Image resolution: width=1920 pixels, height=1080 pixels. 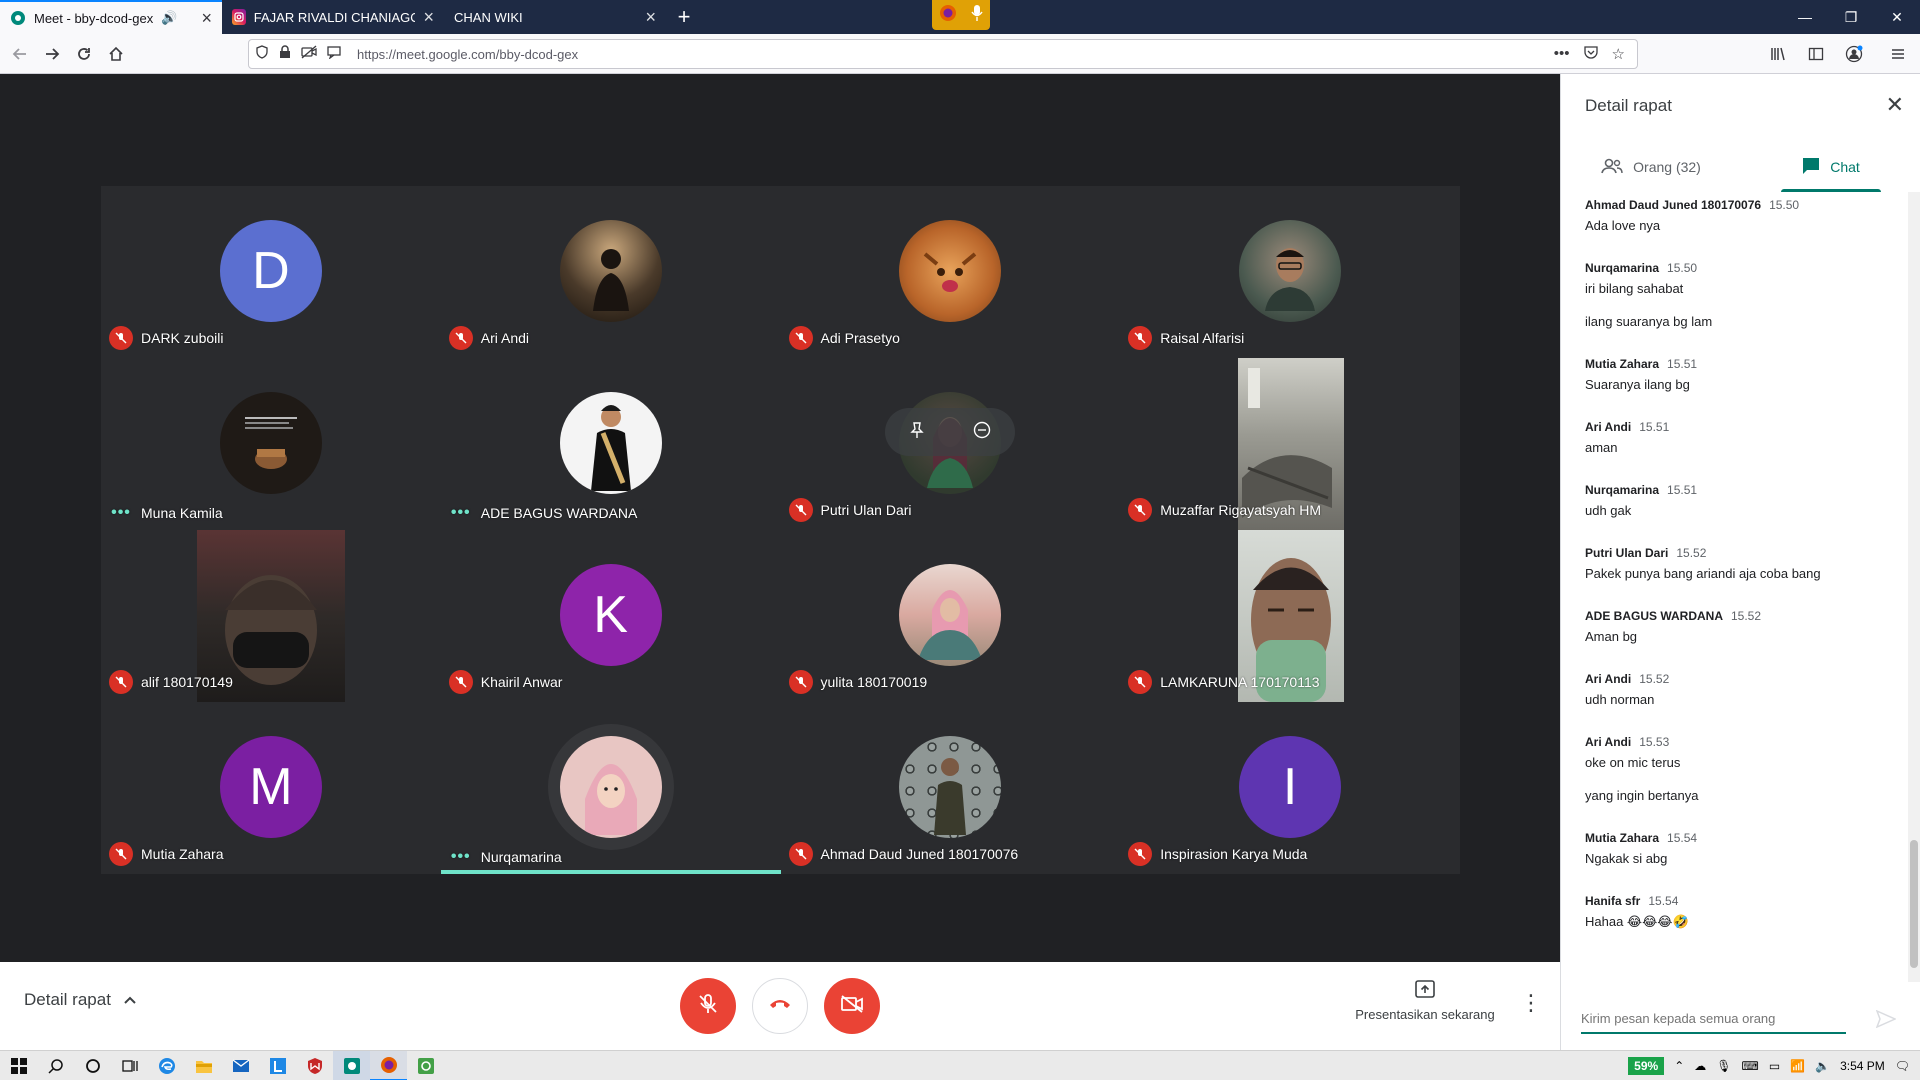 What do you see at coordinates (1723, 1066) in the screenshot?
I see `microphone-icon: 🎙` at bounding box center [1723, 1066].